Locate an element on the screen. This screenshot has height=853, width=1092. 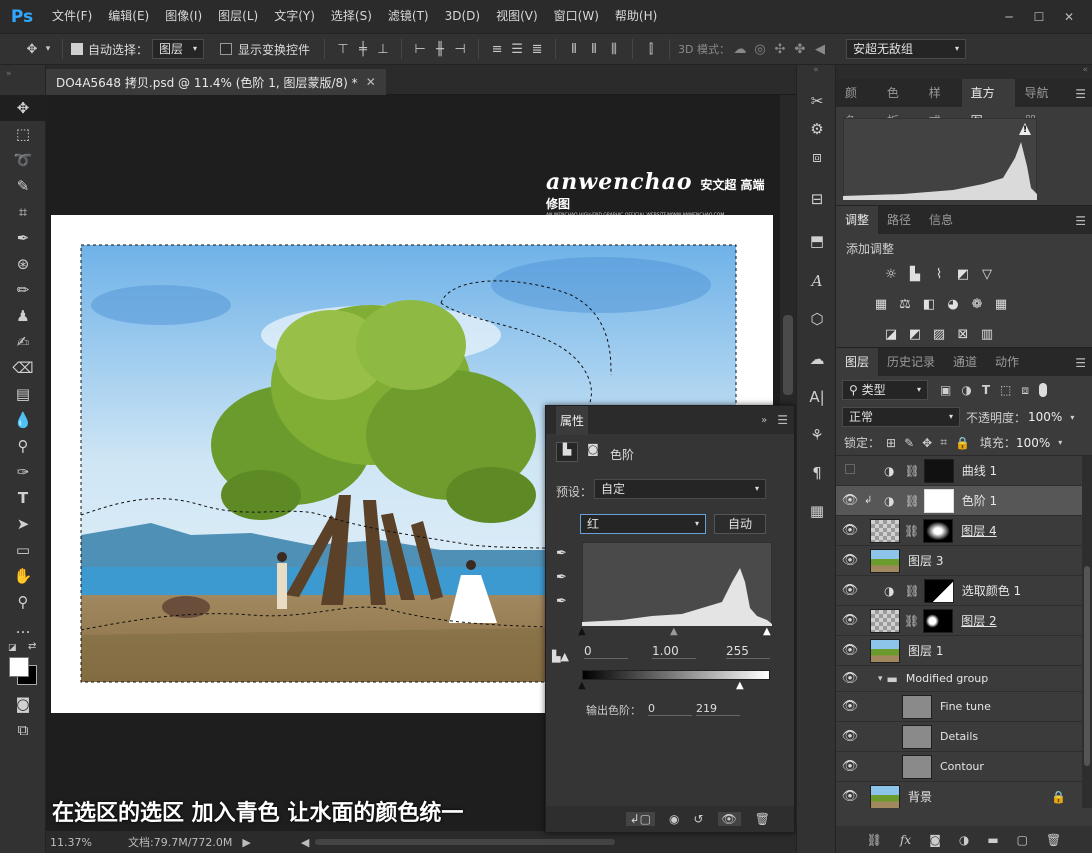
tab-paths: 路径 is located at coordinates (899, 220).